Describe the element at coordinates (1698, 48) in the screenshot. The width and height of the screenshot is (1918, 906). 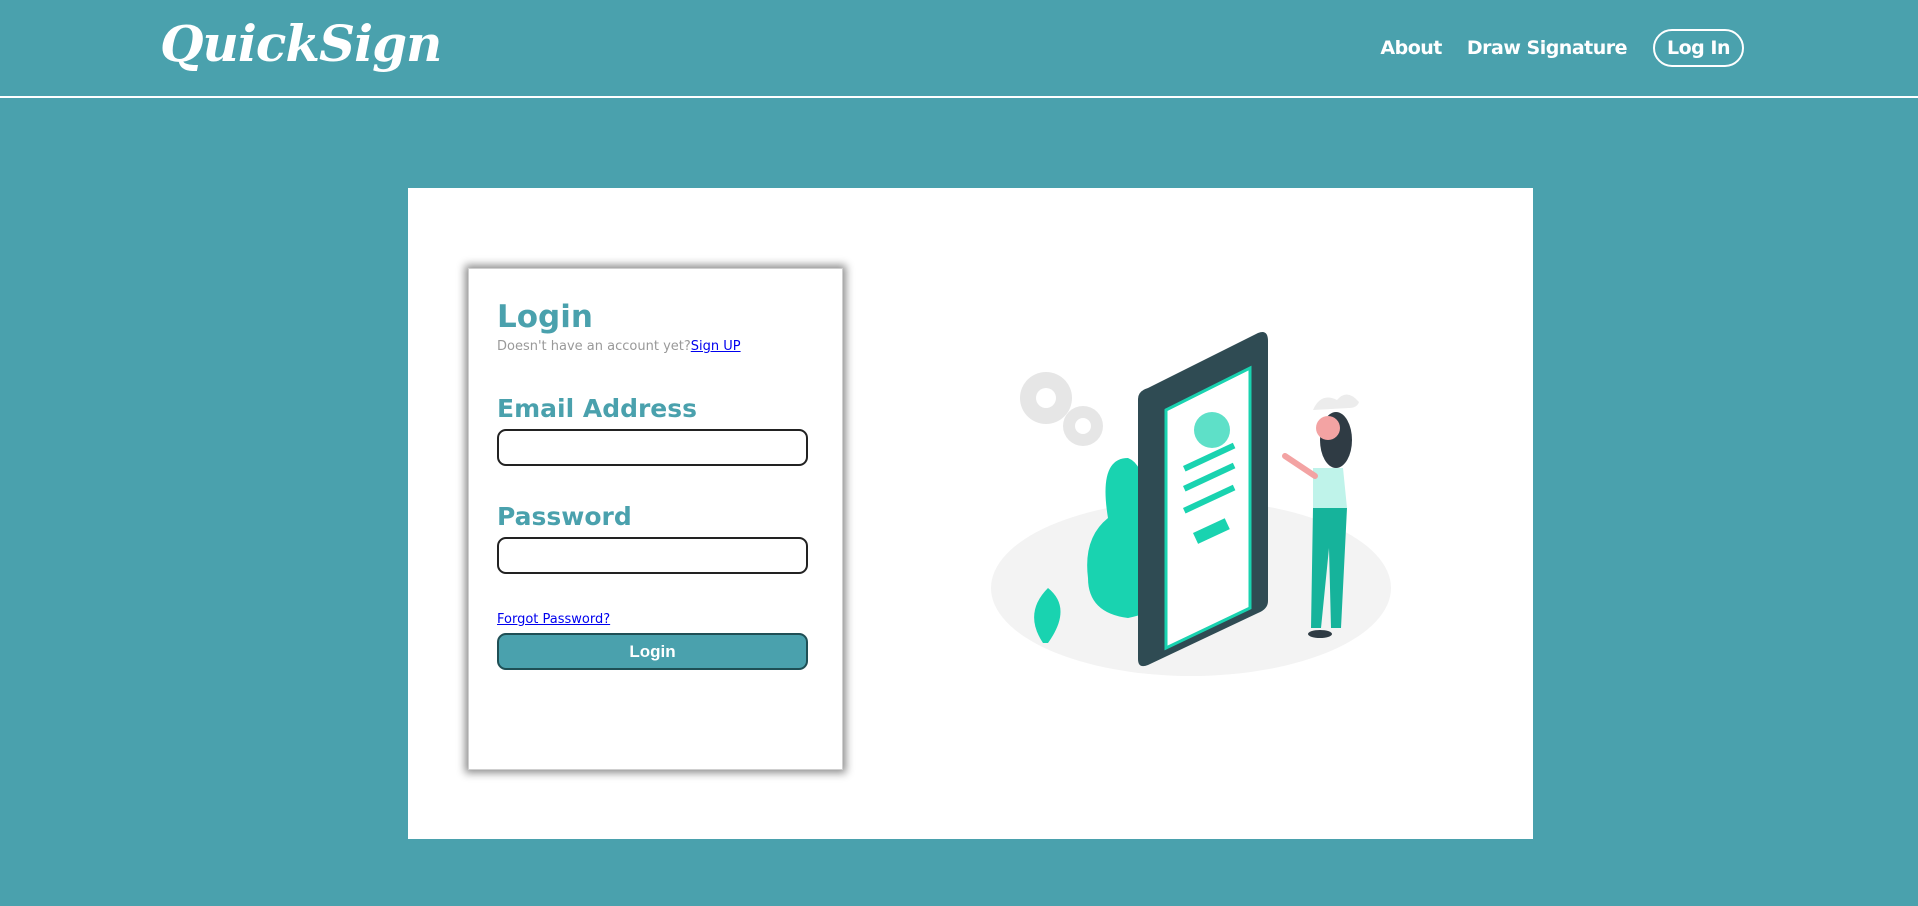
I see `nav-login-button: Log In` at that location.